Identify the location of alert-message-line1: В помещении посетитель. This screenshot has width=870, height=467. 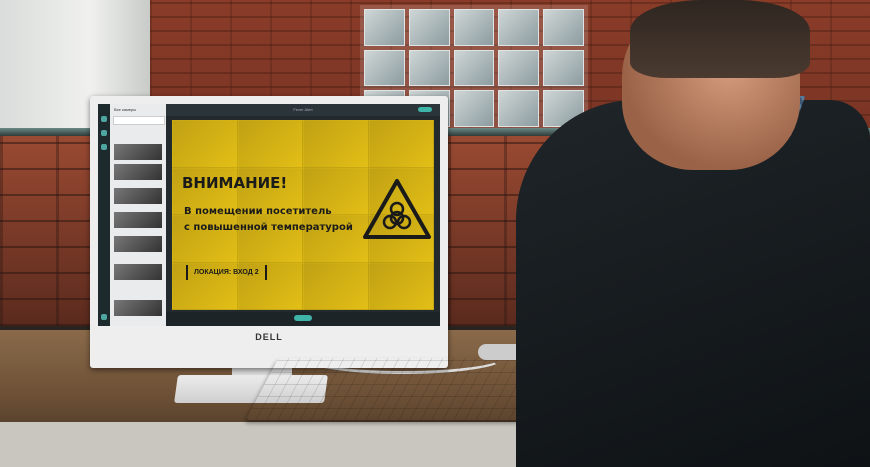
(258, 211).